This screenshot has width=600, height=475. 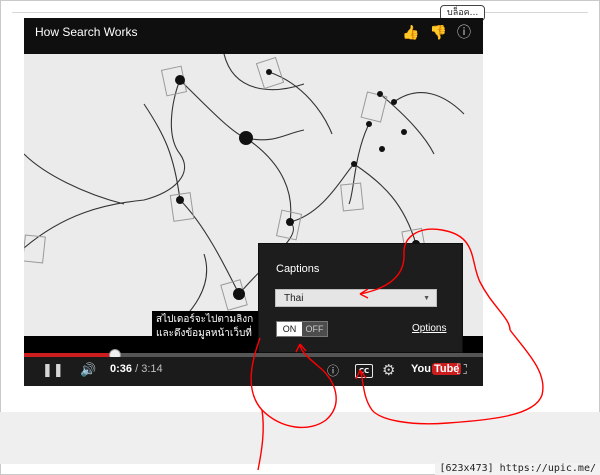 What do you see at coordinates (462, 370) in the screenshot?
I see `fullscreen-icon: ⛶` at bounding box center [462, 370].